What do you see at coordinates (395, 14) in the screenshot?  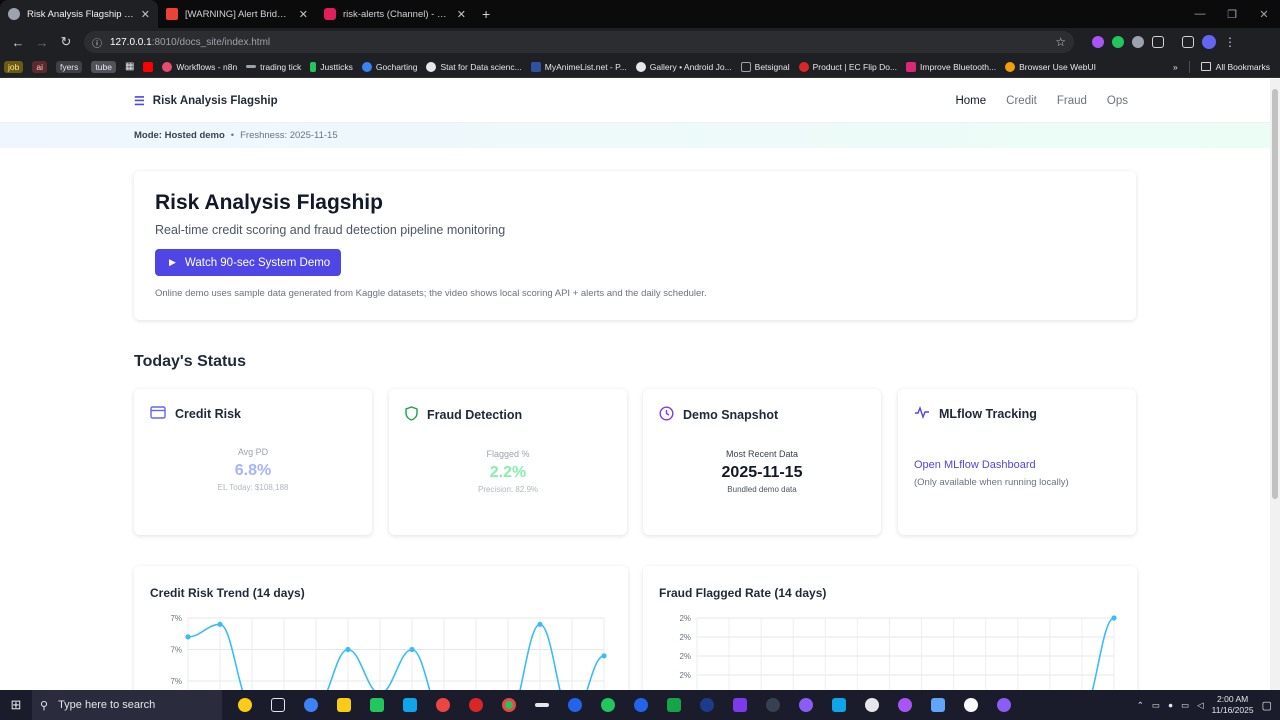 I see `browser-tab-slack: risk-alerts (Channel) - Risk Anal ✕` at bounding box center [395, 14].